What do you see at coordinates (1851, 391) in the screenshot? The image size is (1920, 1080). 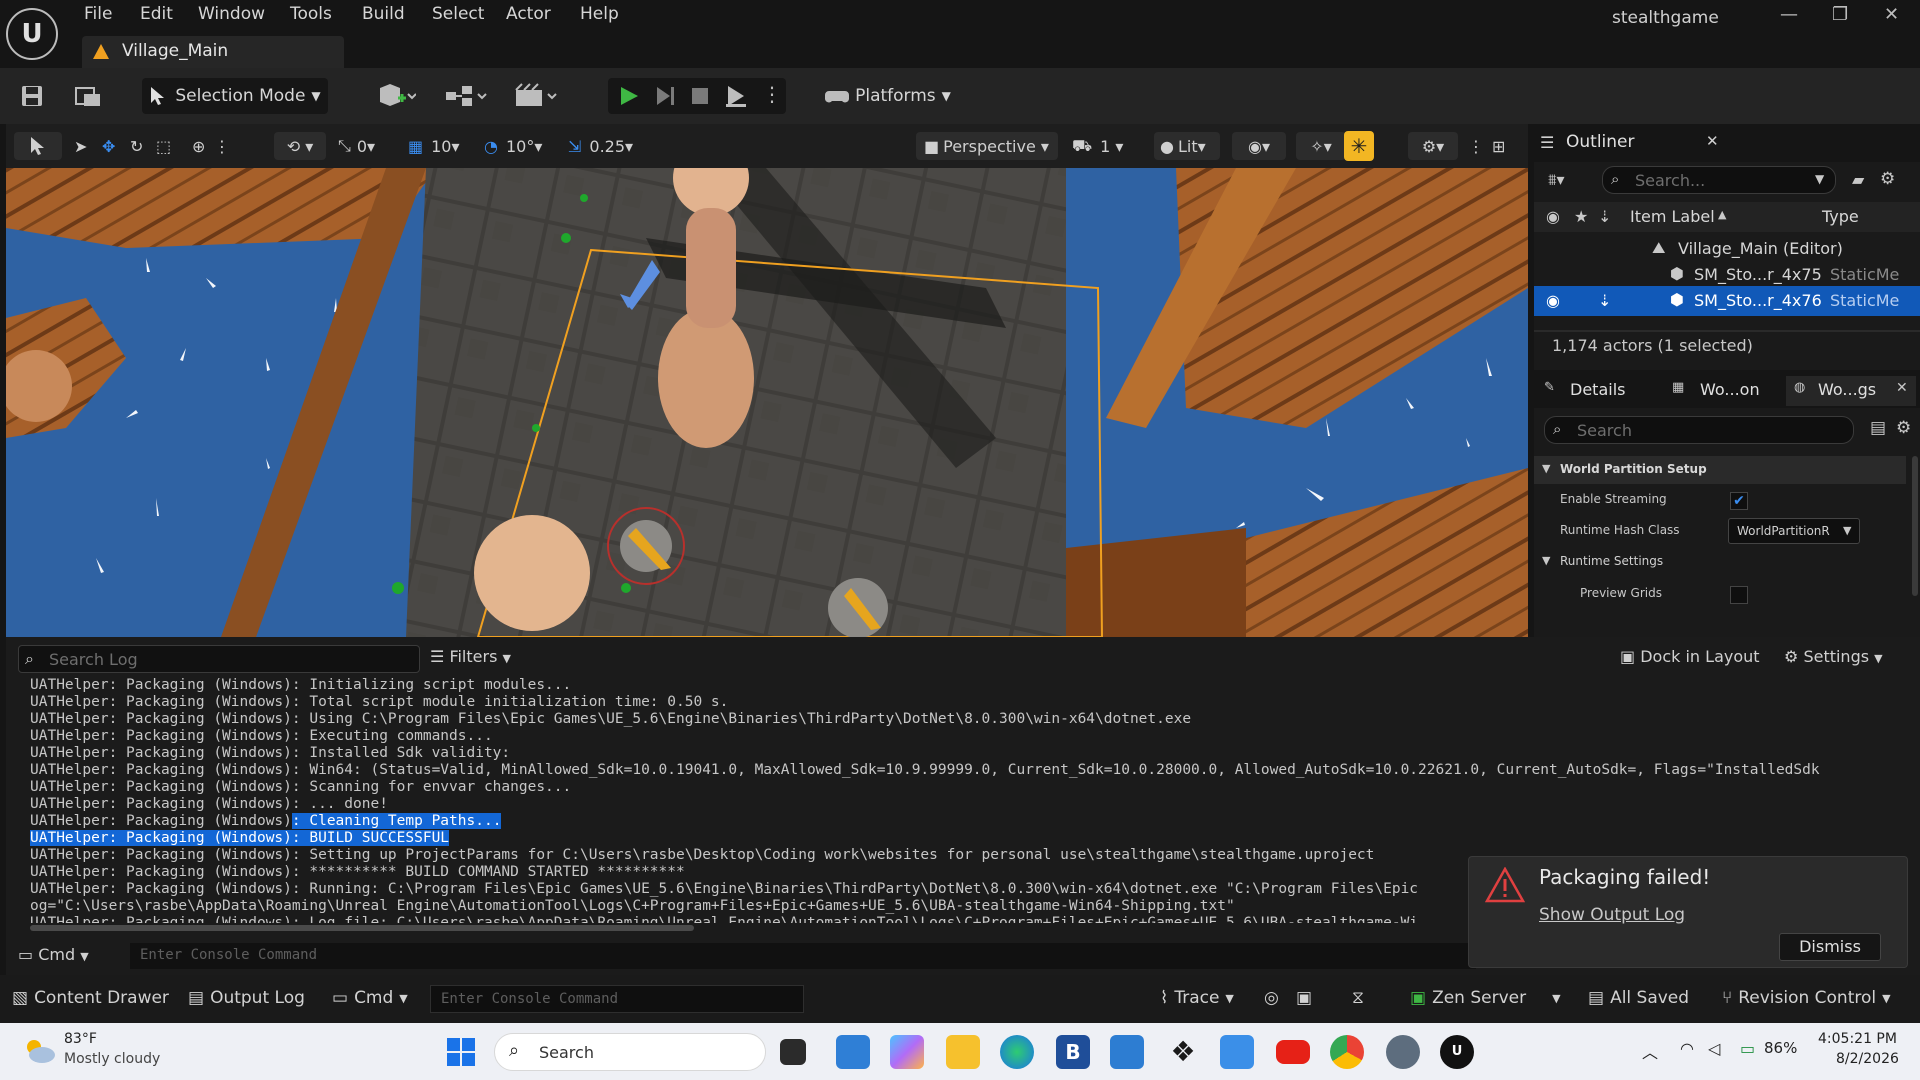 I see `tab-world-settings: ◍ Wo...gs ✕` at bounding box center [1851, 391].